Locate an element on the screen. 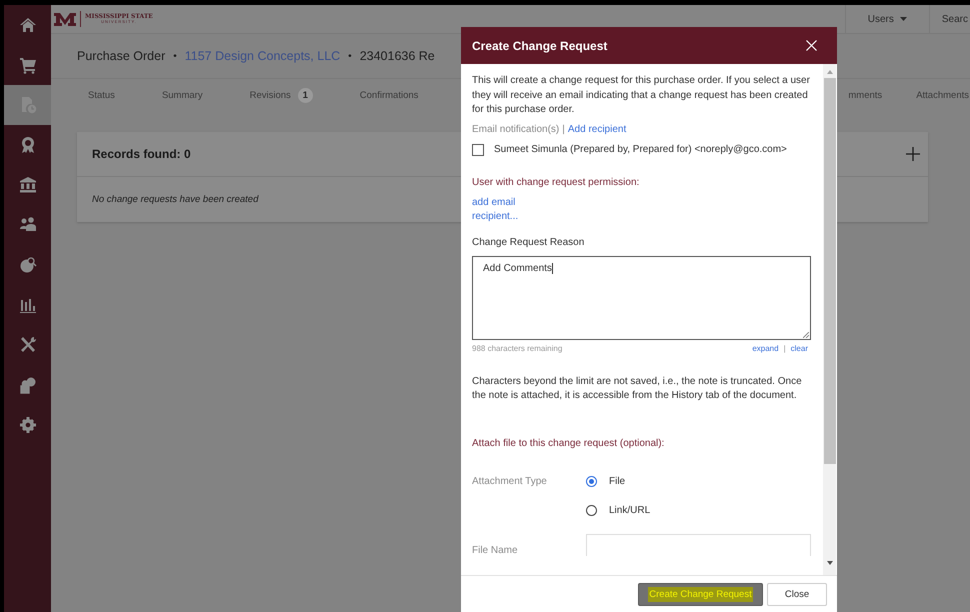 This screenshot has width=970, height=612. caret-icon is located at coordinates (903, 19).